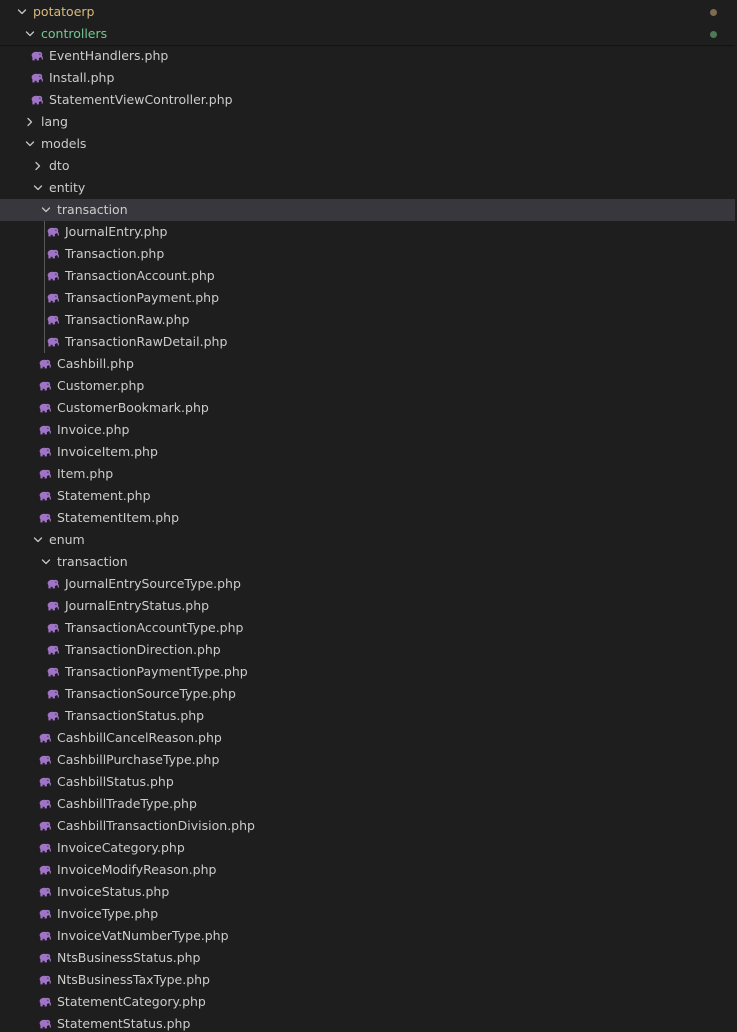 This screenshot has height=1032, width=737. Describe the element at coordinates (367, 342) in the screenshot. I see `file-transactionrawdetail: TransactionRawDetail.php` at that location.